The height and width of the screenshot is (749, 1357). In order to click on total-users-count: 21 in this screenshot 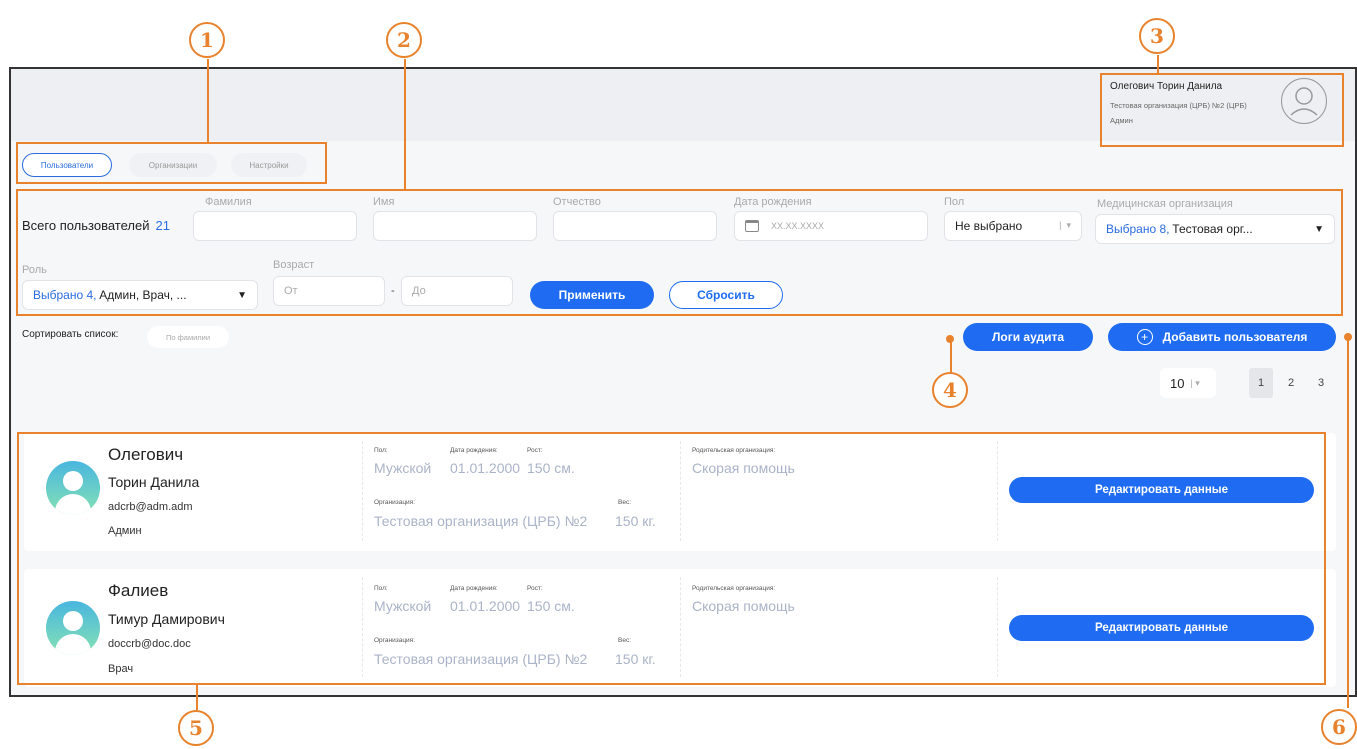, I will do `click(162, 225)`.